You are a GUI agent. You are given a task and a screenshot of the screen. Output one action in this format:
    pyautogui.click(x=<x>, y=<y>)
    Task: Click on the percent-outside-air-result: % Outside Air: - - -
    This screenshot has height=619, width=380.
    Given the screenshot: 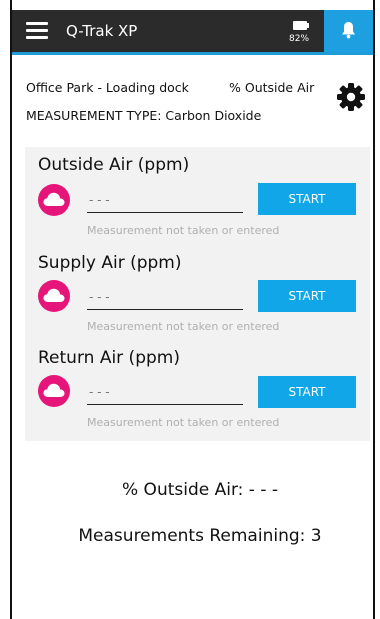 What is the action you would take?
    pyautogui.click(x=200, y=490)
    